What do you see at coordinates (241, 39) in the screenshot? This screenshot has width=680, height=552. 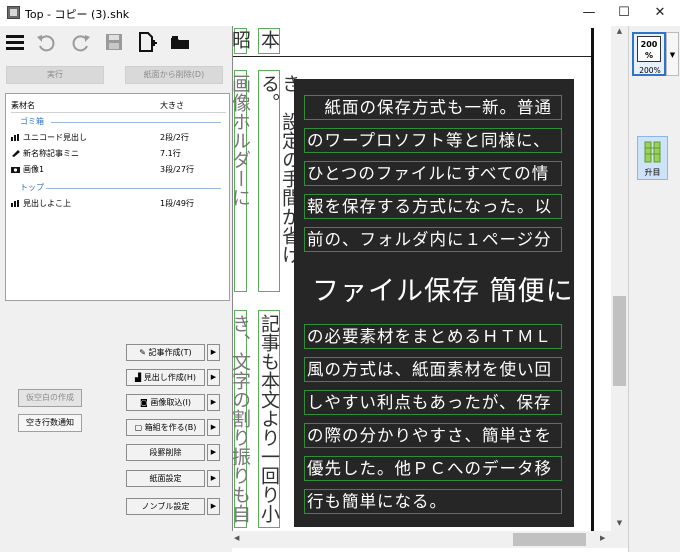 I see `vertical-text: 昭` at bounding box center [241, 39].